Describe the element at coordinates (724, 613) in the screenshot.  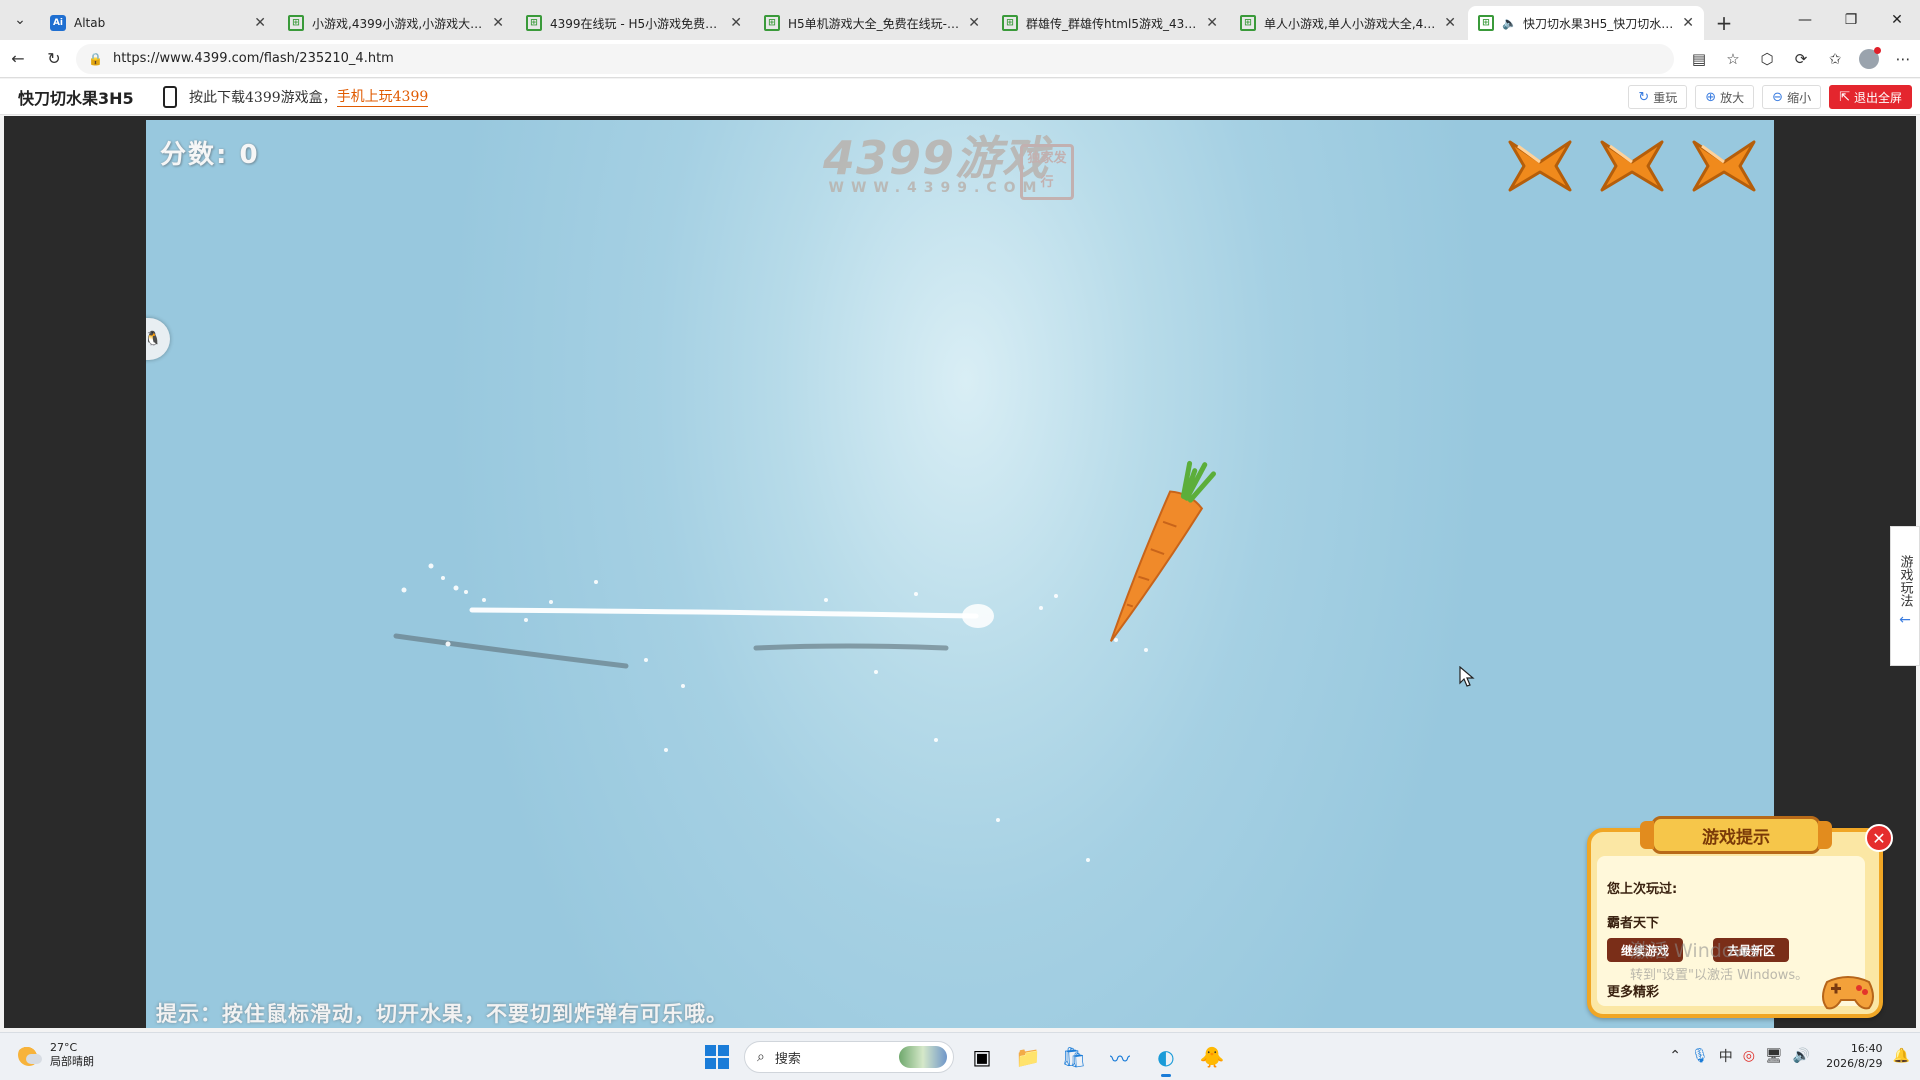
I see `slice-trail` at that location.